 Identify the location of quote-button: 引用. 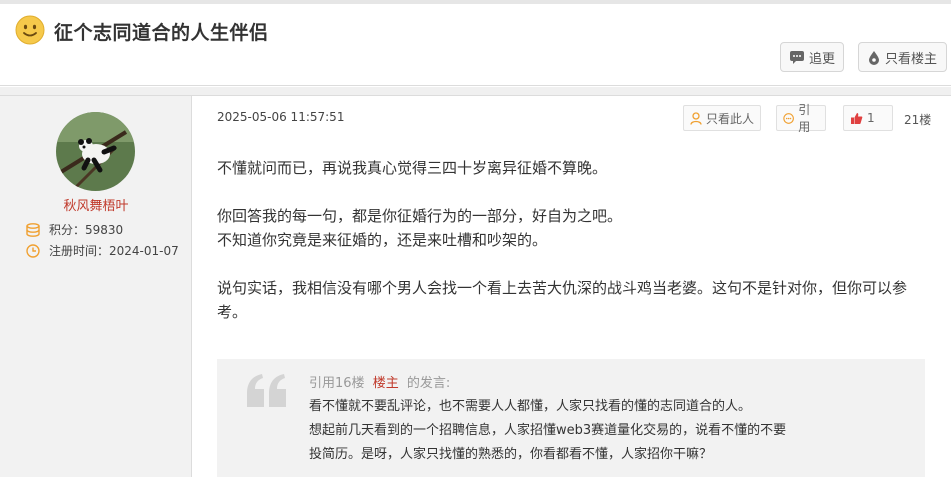
(801, 118).